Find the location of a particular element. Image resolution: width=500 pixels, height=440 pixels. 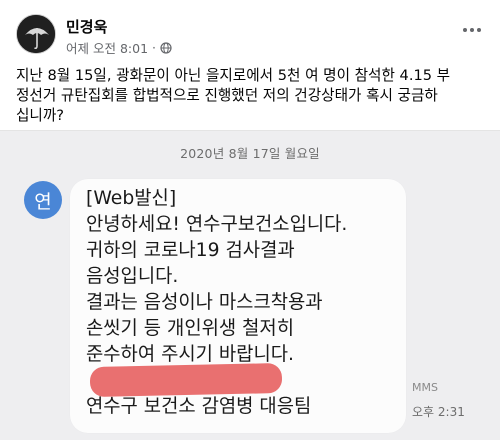

post-meta: 어제 오전 8:01 · is located at coordinates (119, 47).